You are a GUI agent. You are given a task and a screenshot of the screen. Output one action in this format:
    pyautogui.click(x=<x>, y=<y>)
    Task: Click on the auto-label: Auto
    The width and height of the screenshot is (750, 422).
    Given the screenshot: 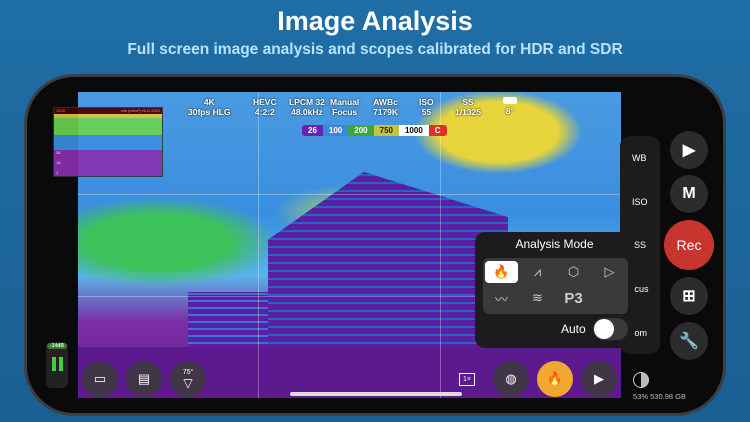 What is the action you would take?
    pyautogui.click(x=573, y=329)
    